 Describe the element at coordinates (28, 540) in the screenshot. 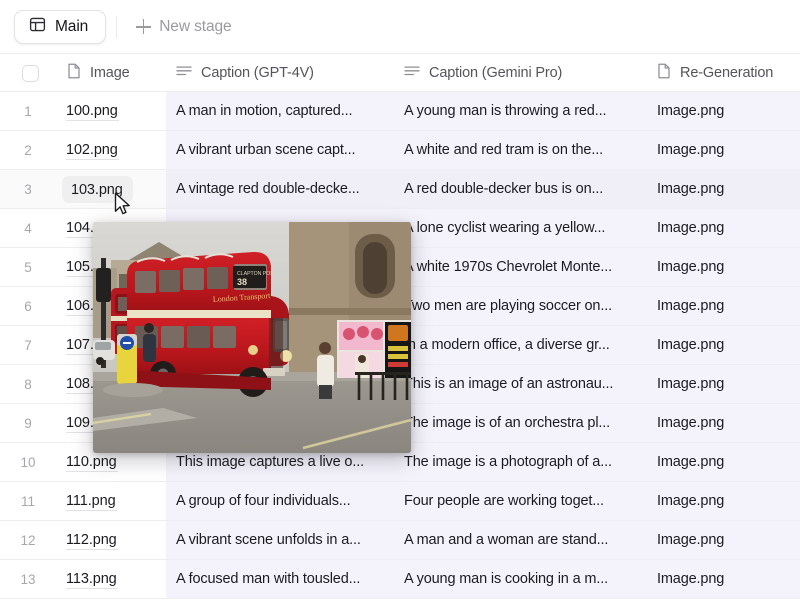

I see `row-index-cell: 12` at that location.